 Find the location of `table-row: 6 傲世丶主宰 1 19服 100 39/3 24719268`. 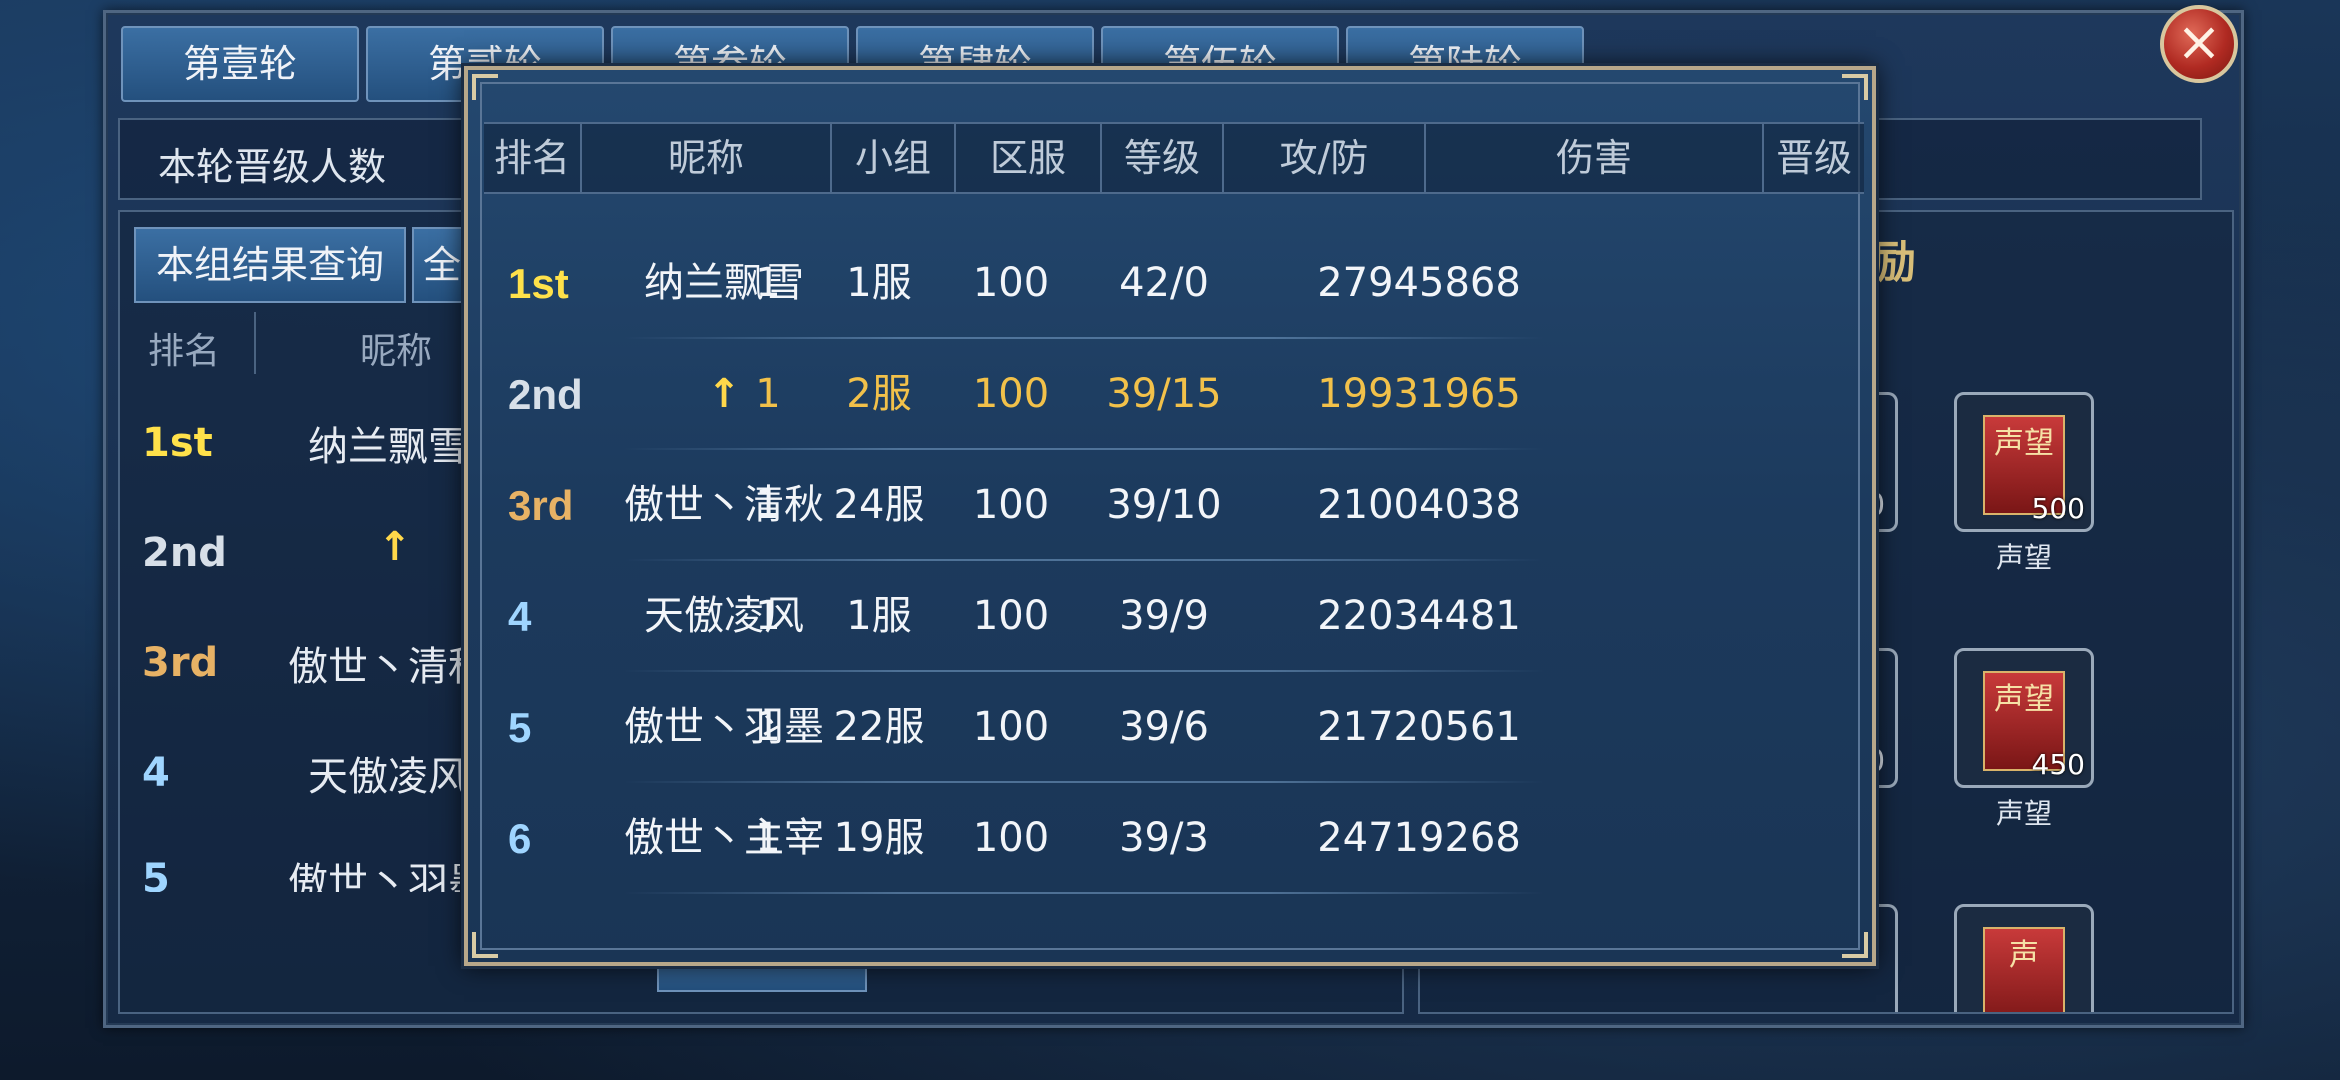

table-row: 6 傲世丶主宰 1 19服 100 39/3 24719268 is located at coordinates (1174, 838).